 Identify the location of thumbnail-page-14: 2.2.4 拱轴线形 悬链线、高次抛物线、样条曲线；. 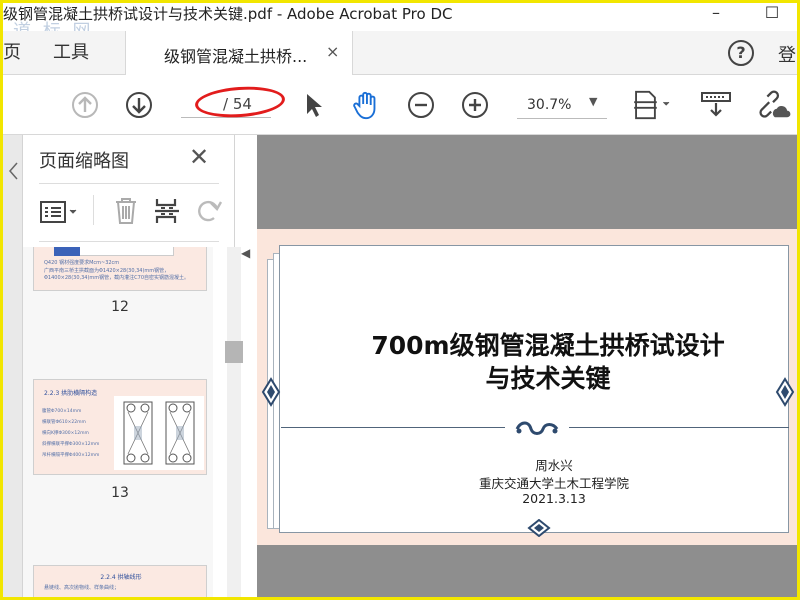
(120, 581).